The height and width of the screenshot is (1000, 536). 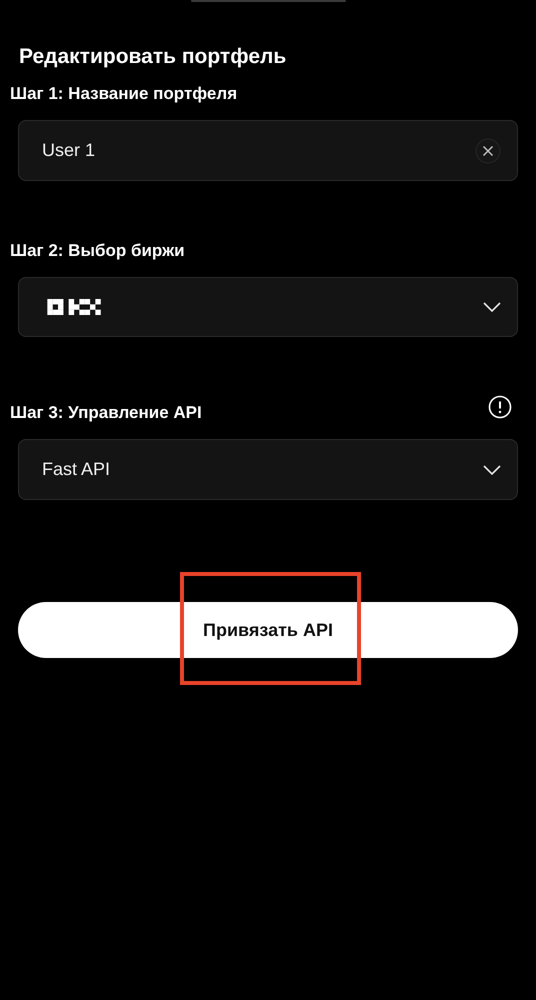 I want to click on clear-icon, so click(x=488, y=151).